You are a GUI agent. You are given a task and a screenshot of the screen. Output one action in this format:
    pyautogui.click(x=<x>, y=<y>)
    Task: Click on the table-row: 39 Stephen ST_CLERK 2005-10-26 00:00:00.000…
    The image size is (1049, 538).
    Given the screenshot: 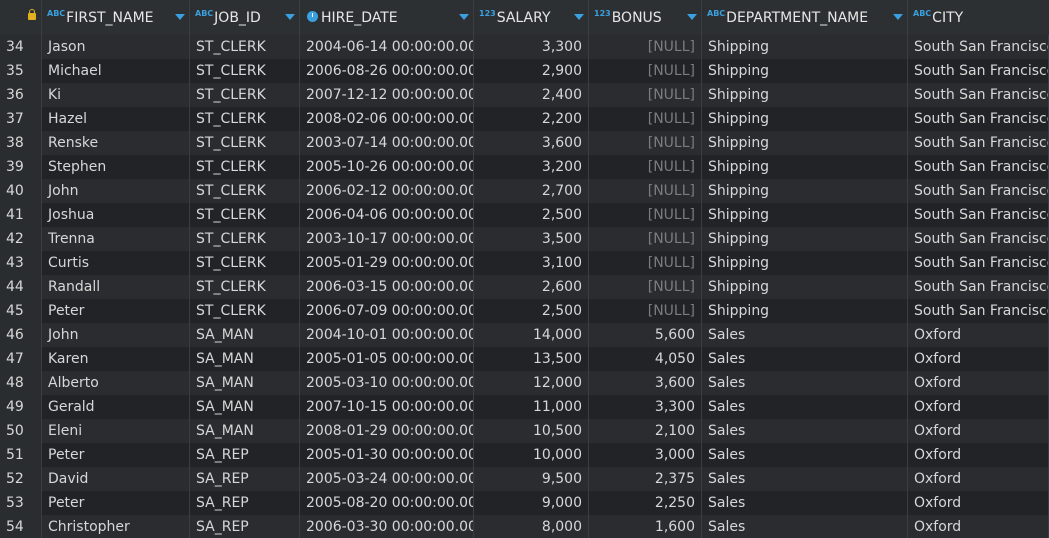 What is the action you would take?
    pyautogui.click(x=524, y=167)
    